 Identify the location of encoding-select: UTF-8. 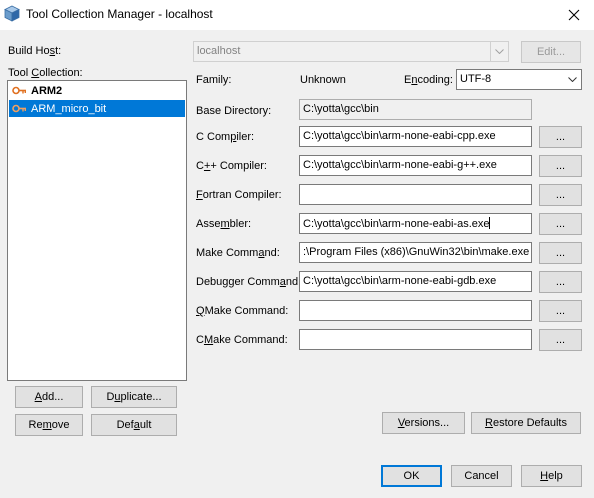
(519, 79).